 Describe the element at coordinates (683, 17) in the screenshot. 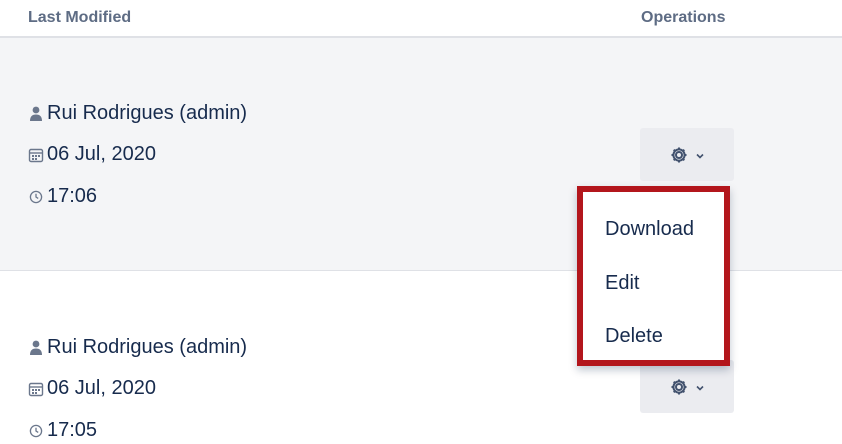

I see `column-header-operations: Operations` at that location.